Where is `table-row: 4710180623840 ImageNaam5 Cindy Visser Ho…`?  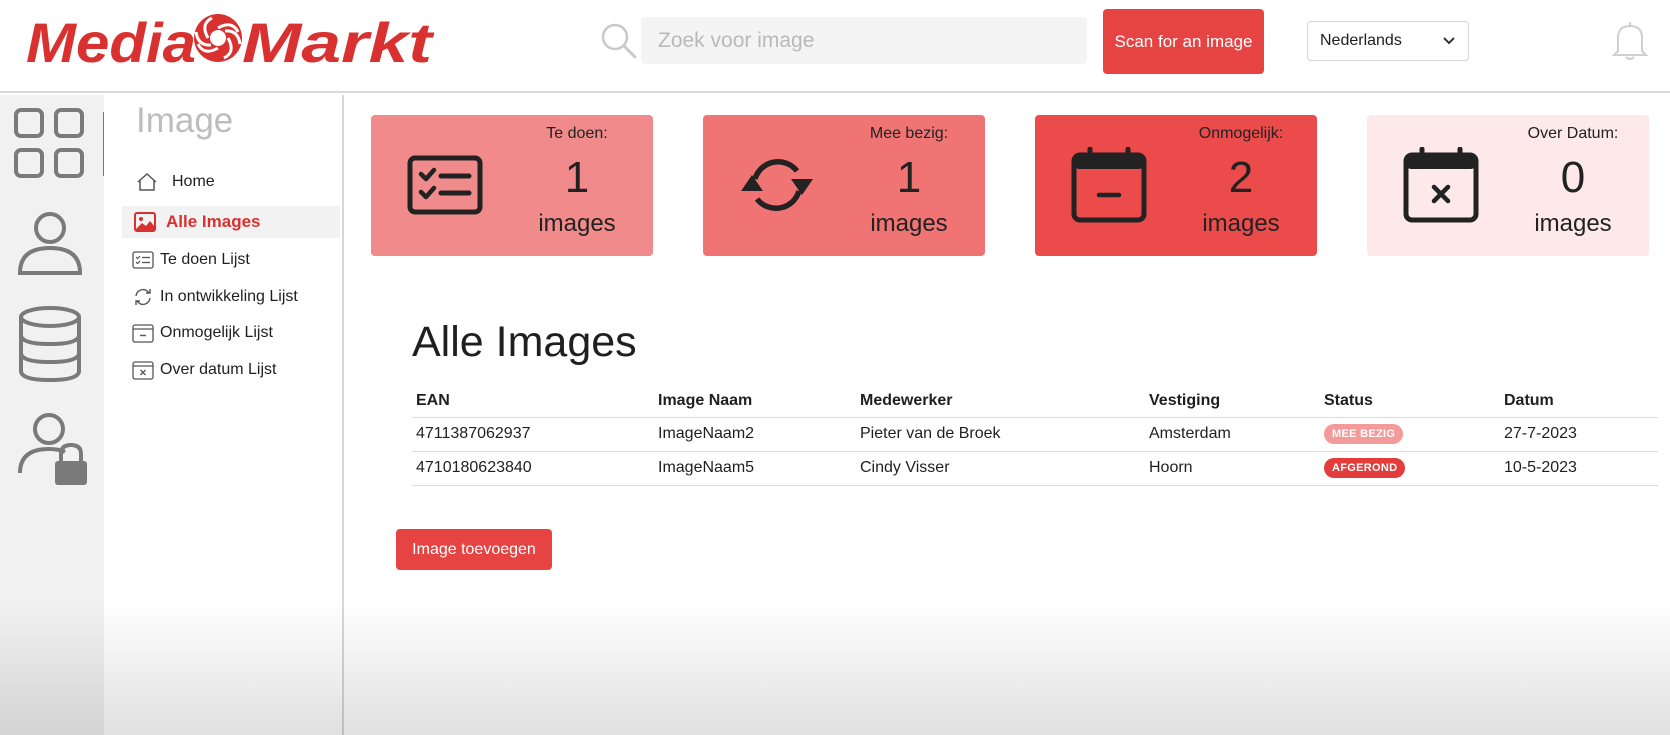 table-row: 4710180623840 ImageNaam5 Cindy Visser Ho… is located at coordinates (1035, 468).